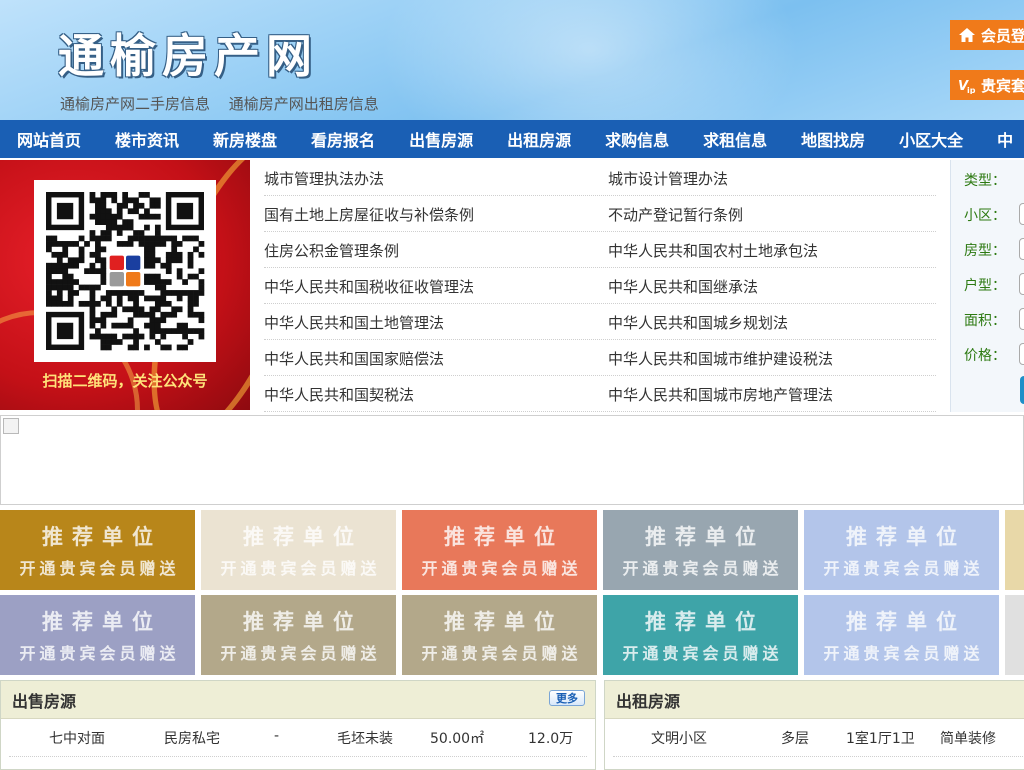  What do you see at coordinates (192, 739) in the screenshot?
I see `listing-property-type: 民房私宅` at bounding box center [192, 739].